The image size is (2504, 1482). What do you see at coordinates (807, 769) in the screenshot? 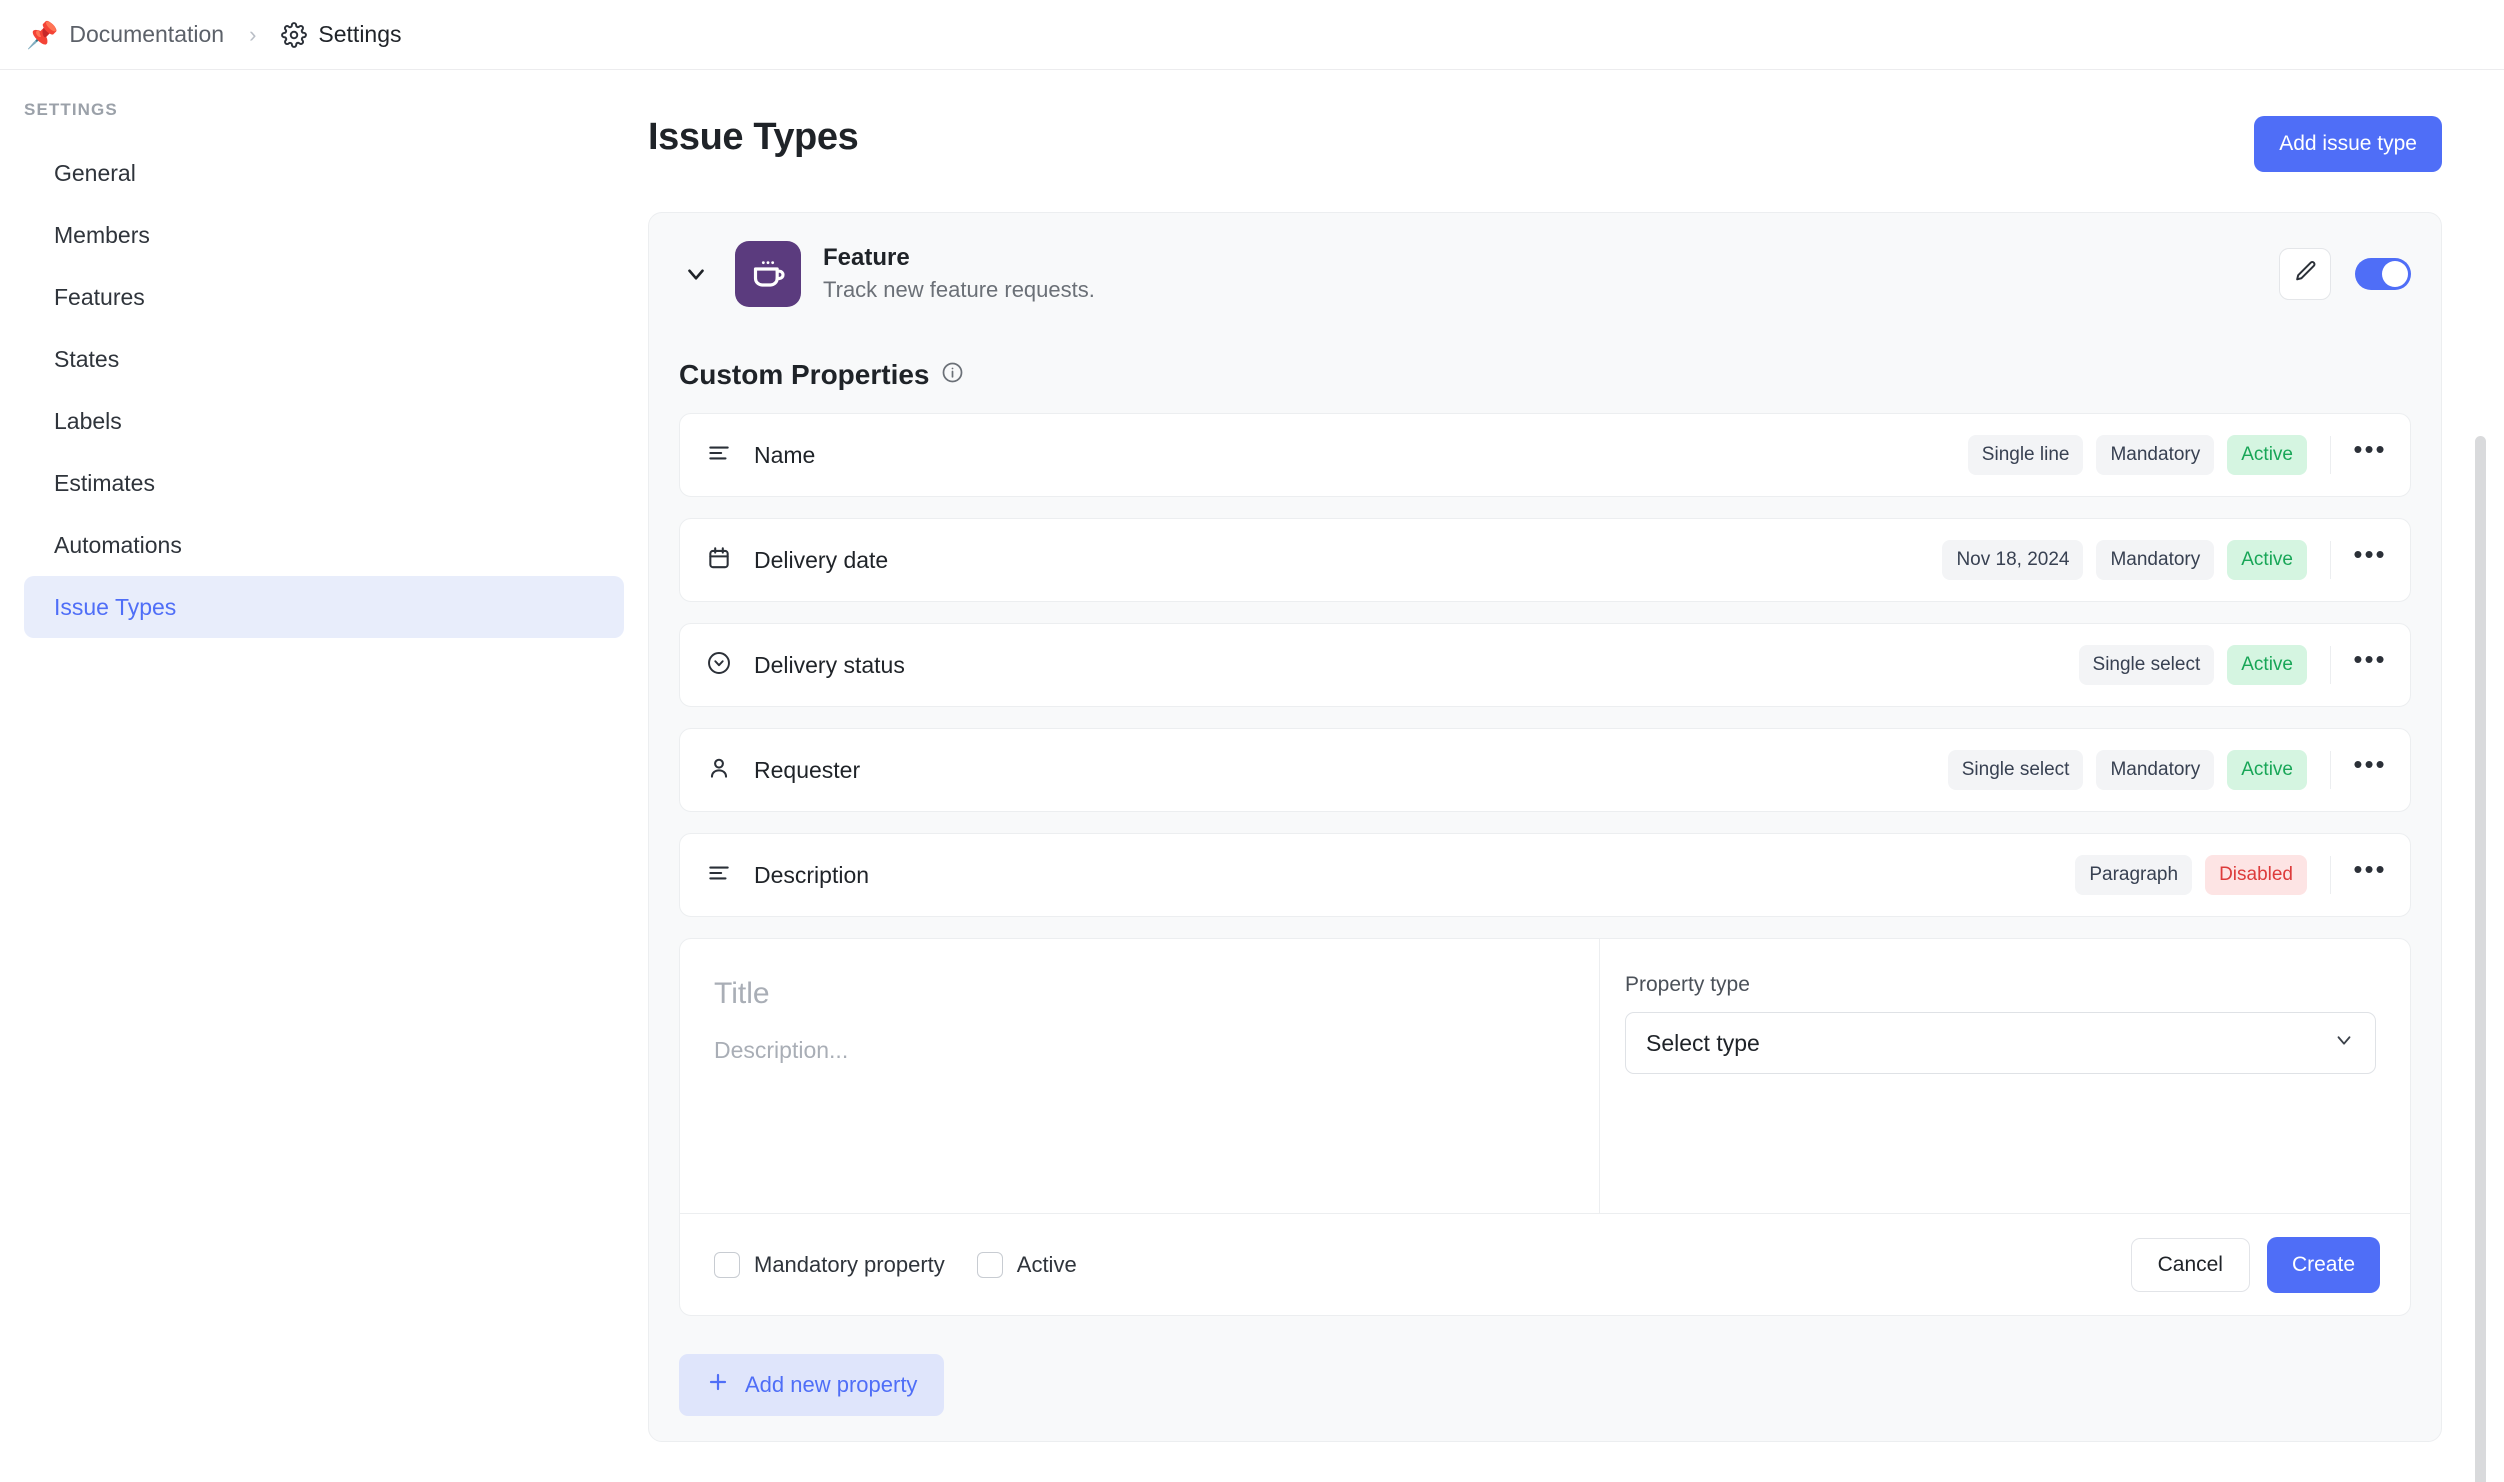
I see `property-name: Requester` at bounding box center [807, 769].